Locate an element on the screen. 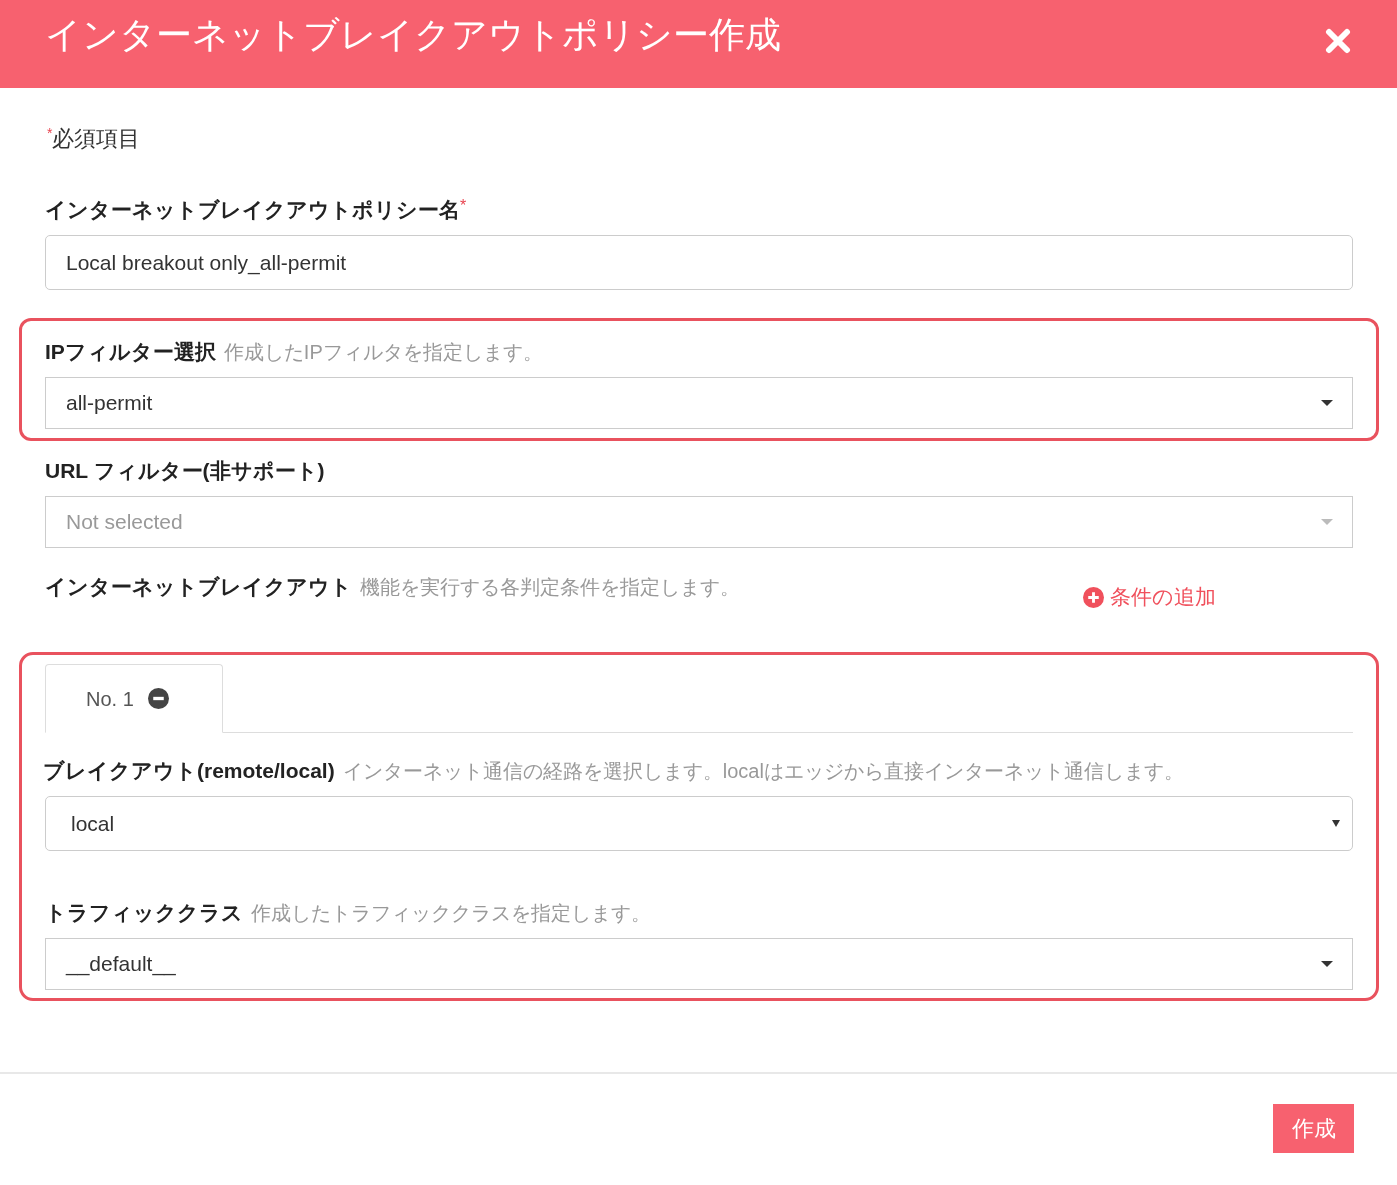 The image size is (1397, 1185). field-hint: 機能を実行する各判定条件を指定します。 is located at coordinates (550, 587).